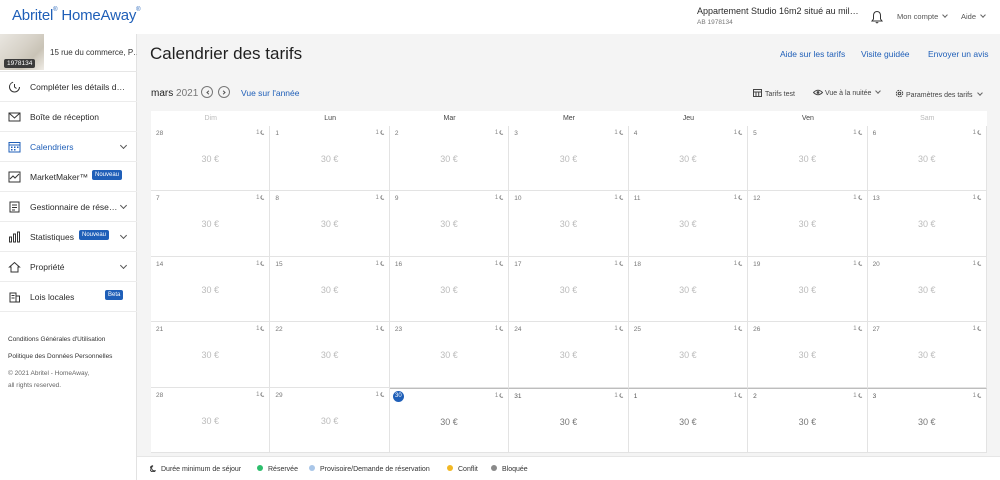 The height and width of the screenshot is (480, 1000). What do you see at coordinates (14, 237) in the screenshot?
I see `bar-chart-icon` at bounding box center [14, 237].